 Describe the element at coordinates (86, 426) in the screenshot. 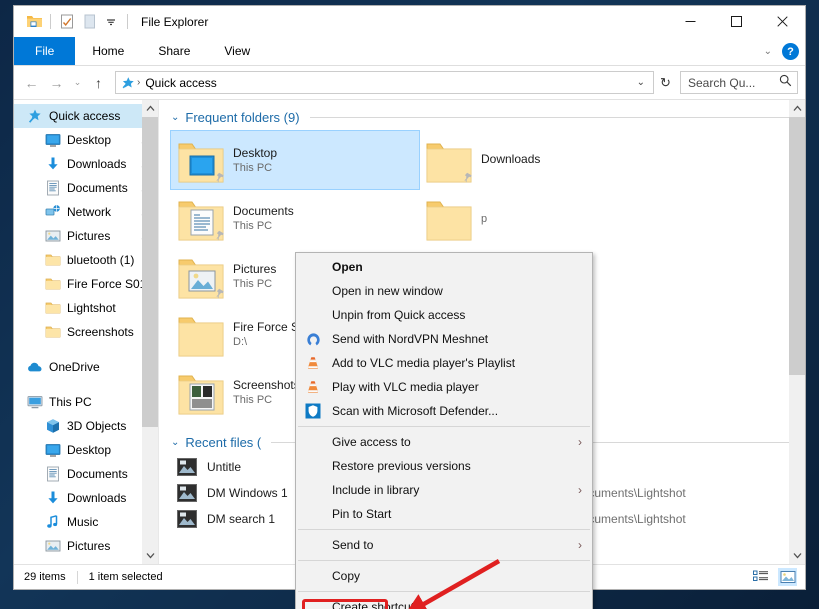

I see `sidebar-item-3d-objects: 3D Objects` at that location.